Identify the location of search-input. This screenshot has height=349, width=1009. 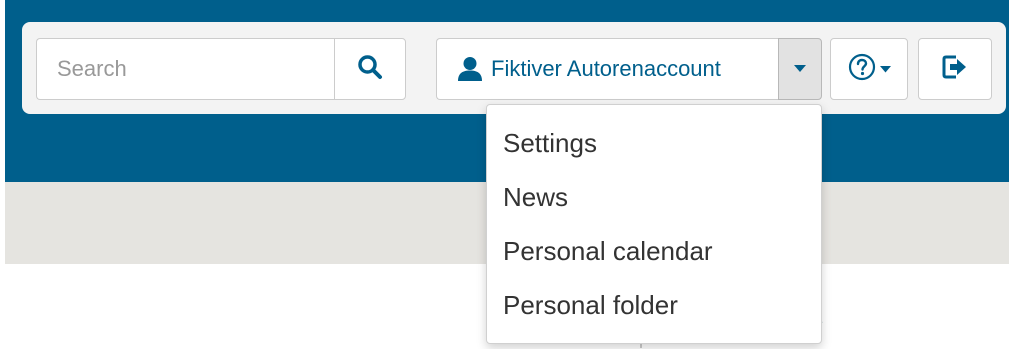
(185, 69).